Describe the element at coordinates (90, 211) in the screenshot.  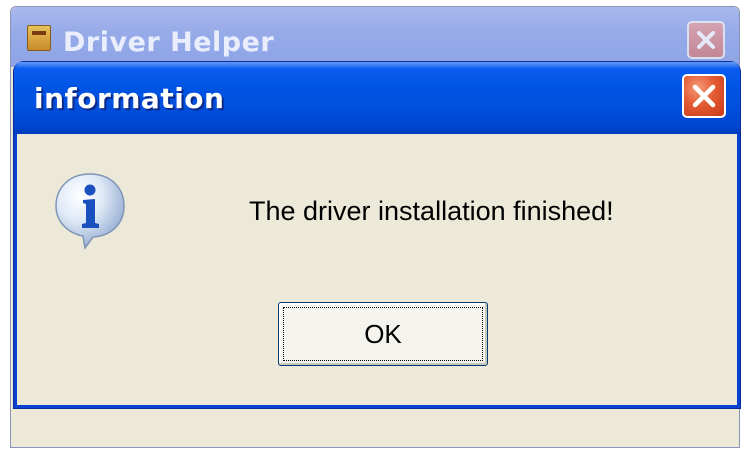
I see `info-icon` at that location.